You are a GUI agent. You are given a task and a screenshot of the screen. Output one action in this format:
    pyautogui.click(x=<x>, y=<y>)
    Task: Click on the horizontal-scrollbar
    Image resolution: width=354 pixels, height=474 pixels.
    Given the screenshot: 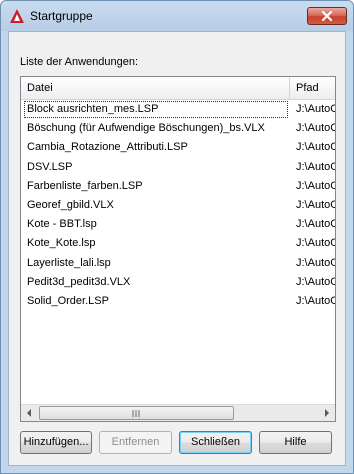 What is the action you would take?
    pyautogui.click(x=178, y=412)
    